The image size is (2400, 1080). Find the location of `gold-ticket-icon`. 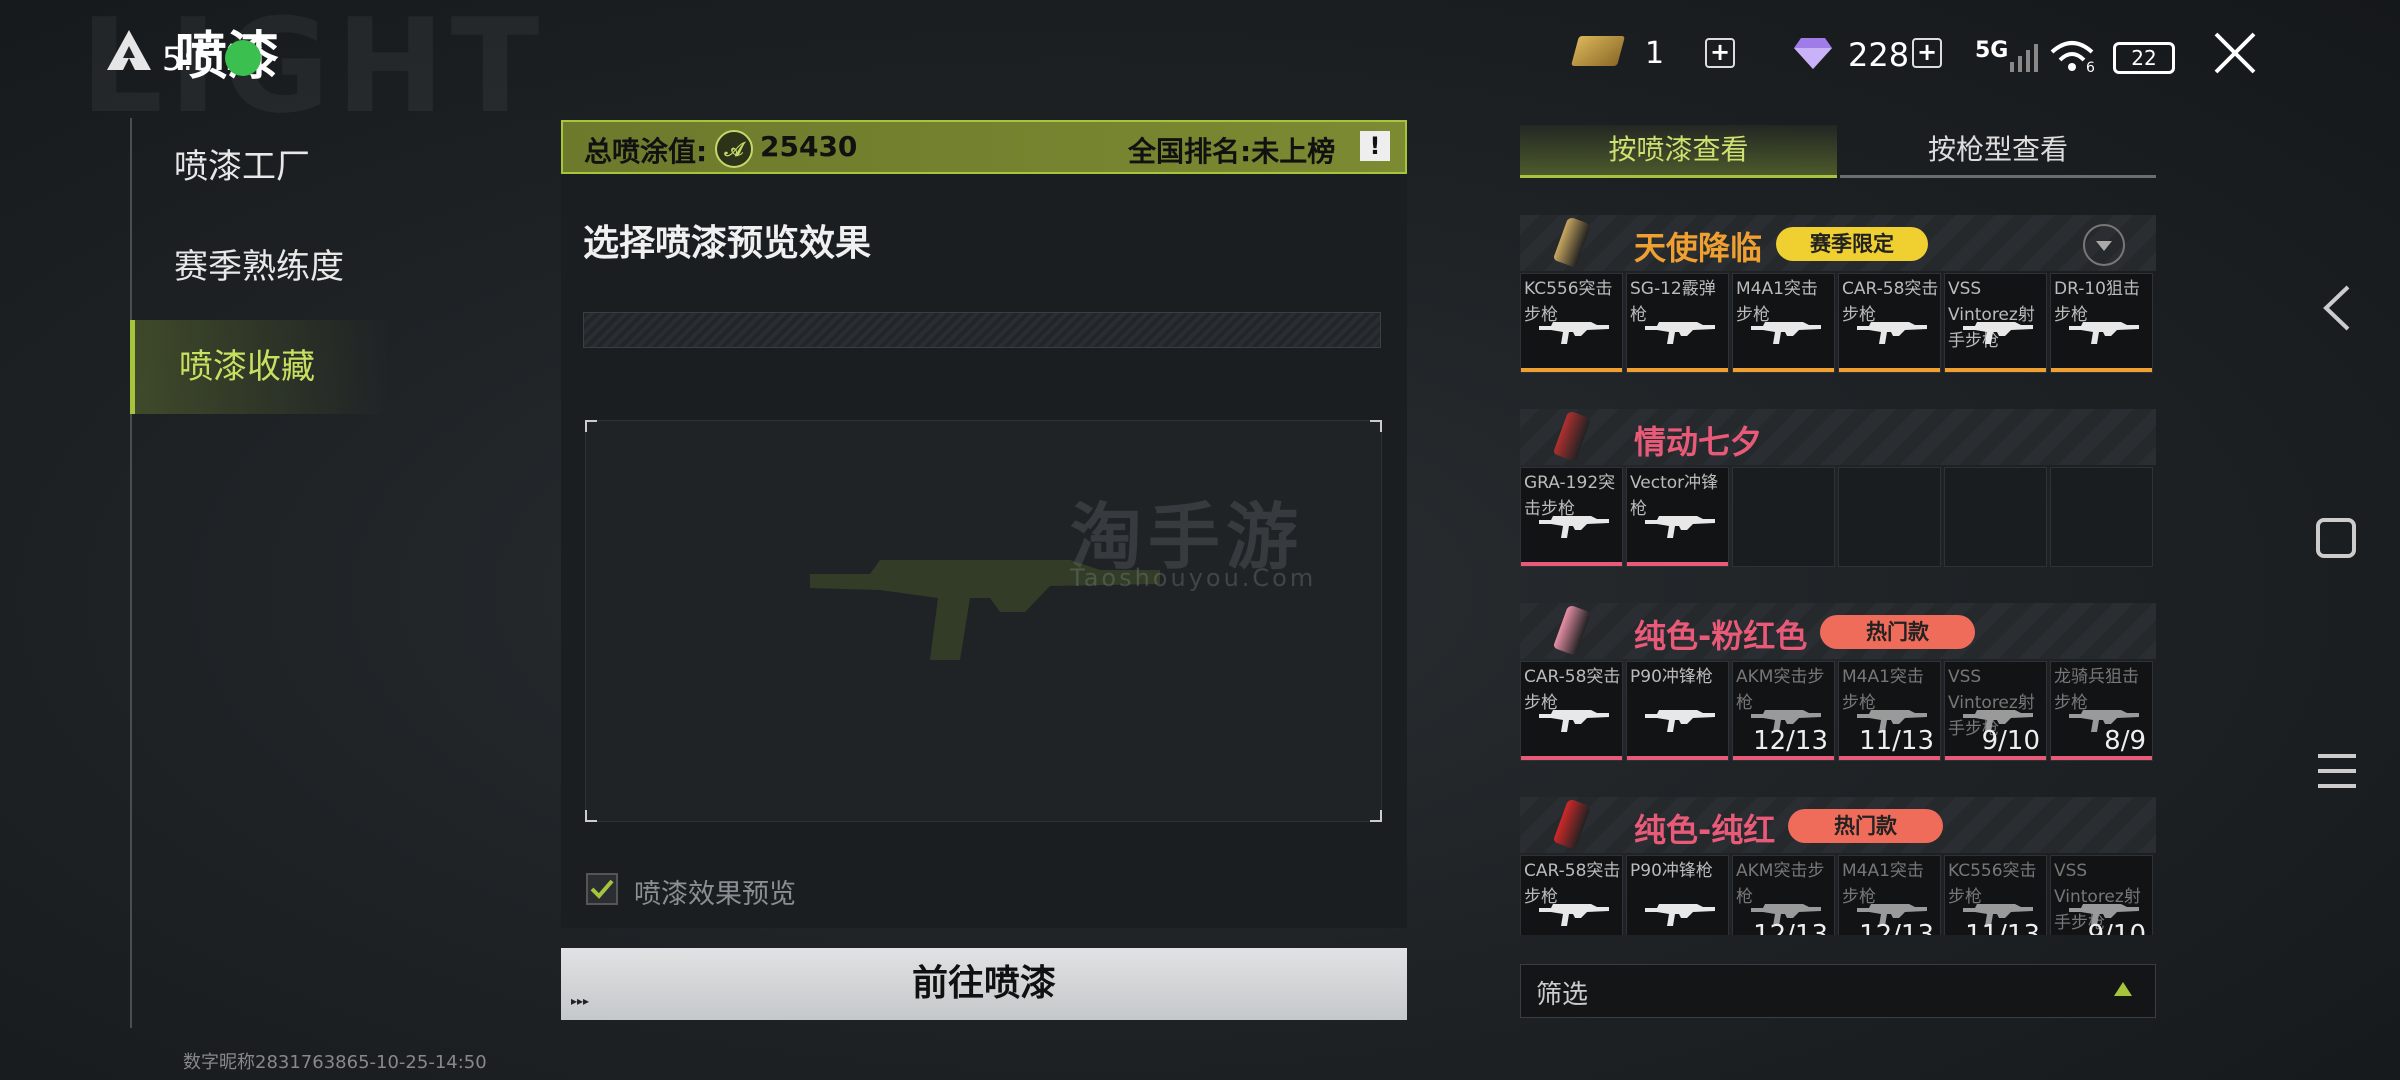

gold-ticket-icon is located at coordinates (1598, 51).